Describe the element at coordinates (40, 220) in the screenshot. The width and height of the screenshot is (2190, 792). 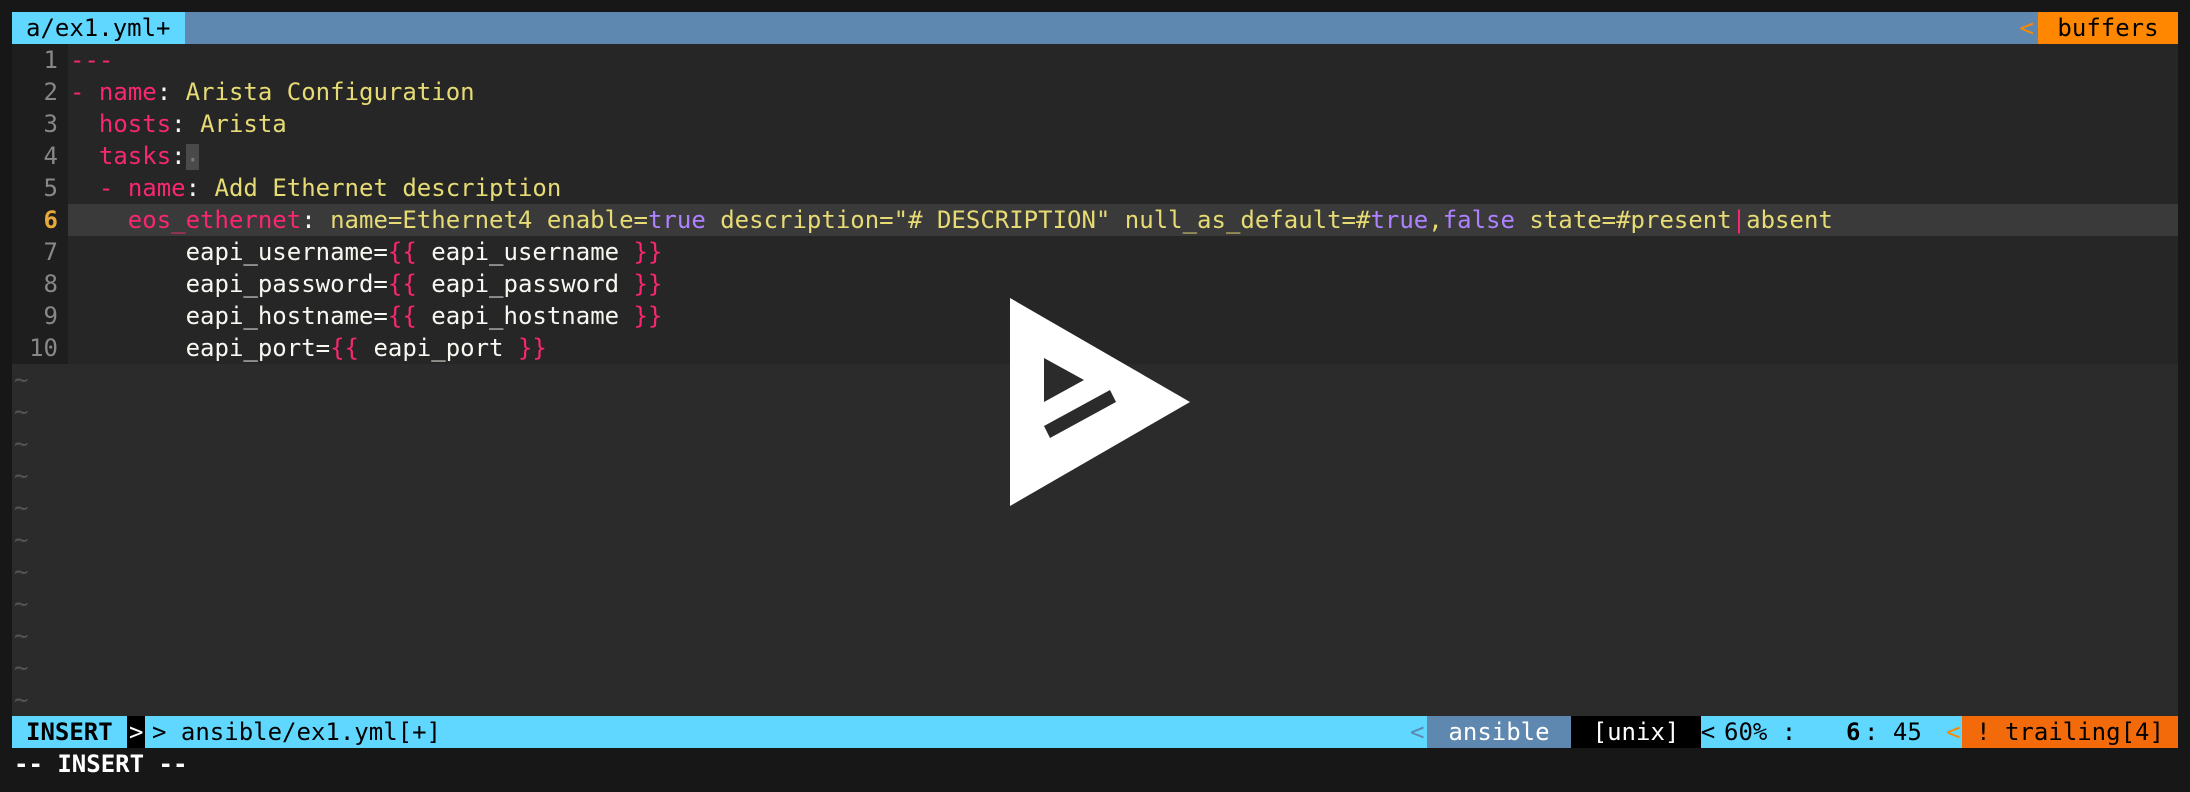
I see `line-number: 6` at that location.